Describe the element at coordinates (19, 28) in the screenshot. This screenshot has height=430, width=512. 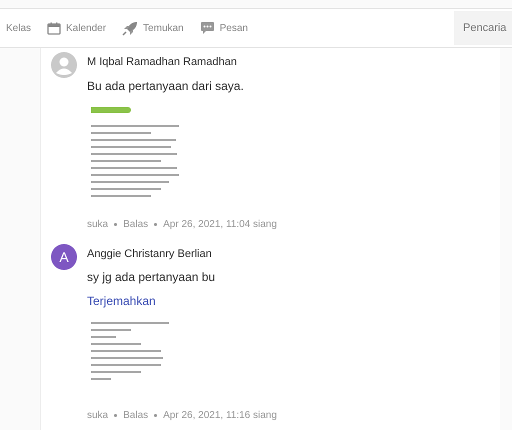
I see `nav-link: Kelas` at that location.